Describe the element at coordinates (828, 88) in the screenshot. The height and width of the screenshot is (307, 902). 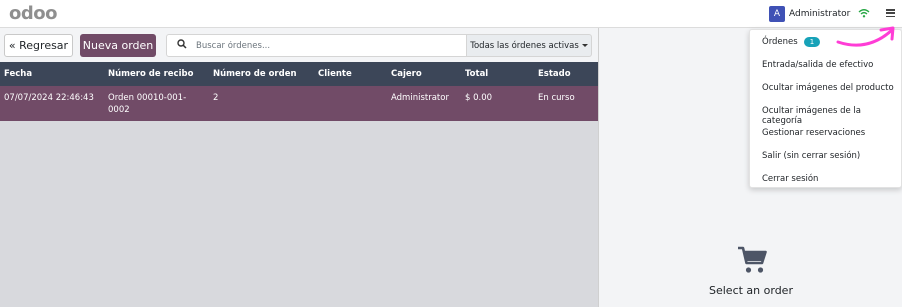
I see `menu-item-hide-product-images: Ocultar imágenes del producto` at that location.